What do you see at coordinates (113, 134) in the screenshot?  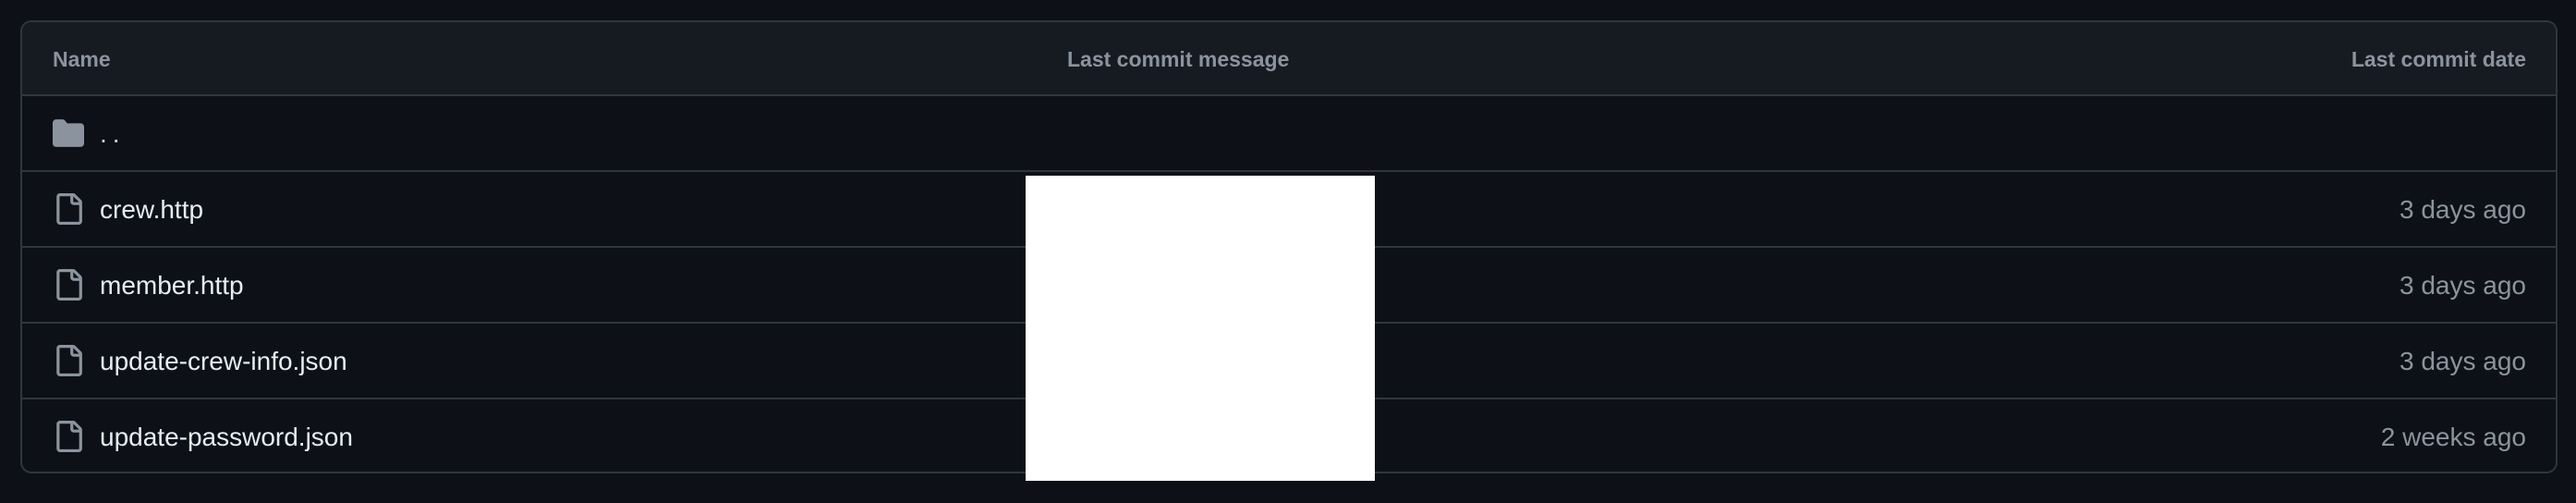 I see `parent-directory-link: ..` at bounding box center [113, 134].